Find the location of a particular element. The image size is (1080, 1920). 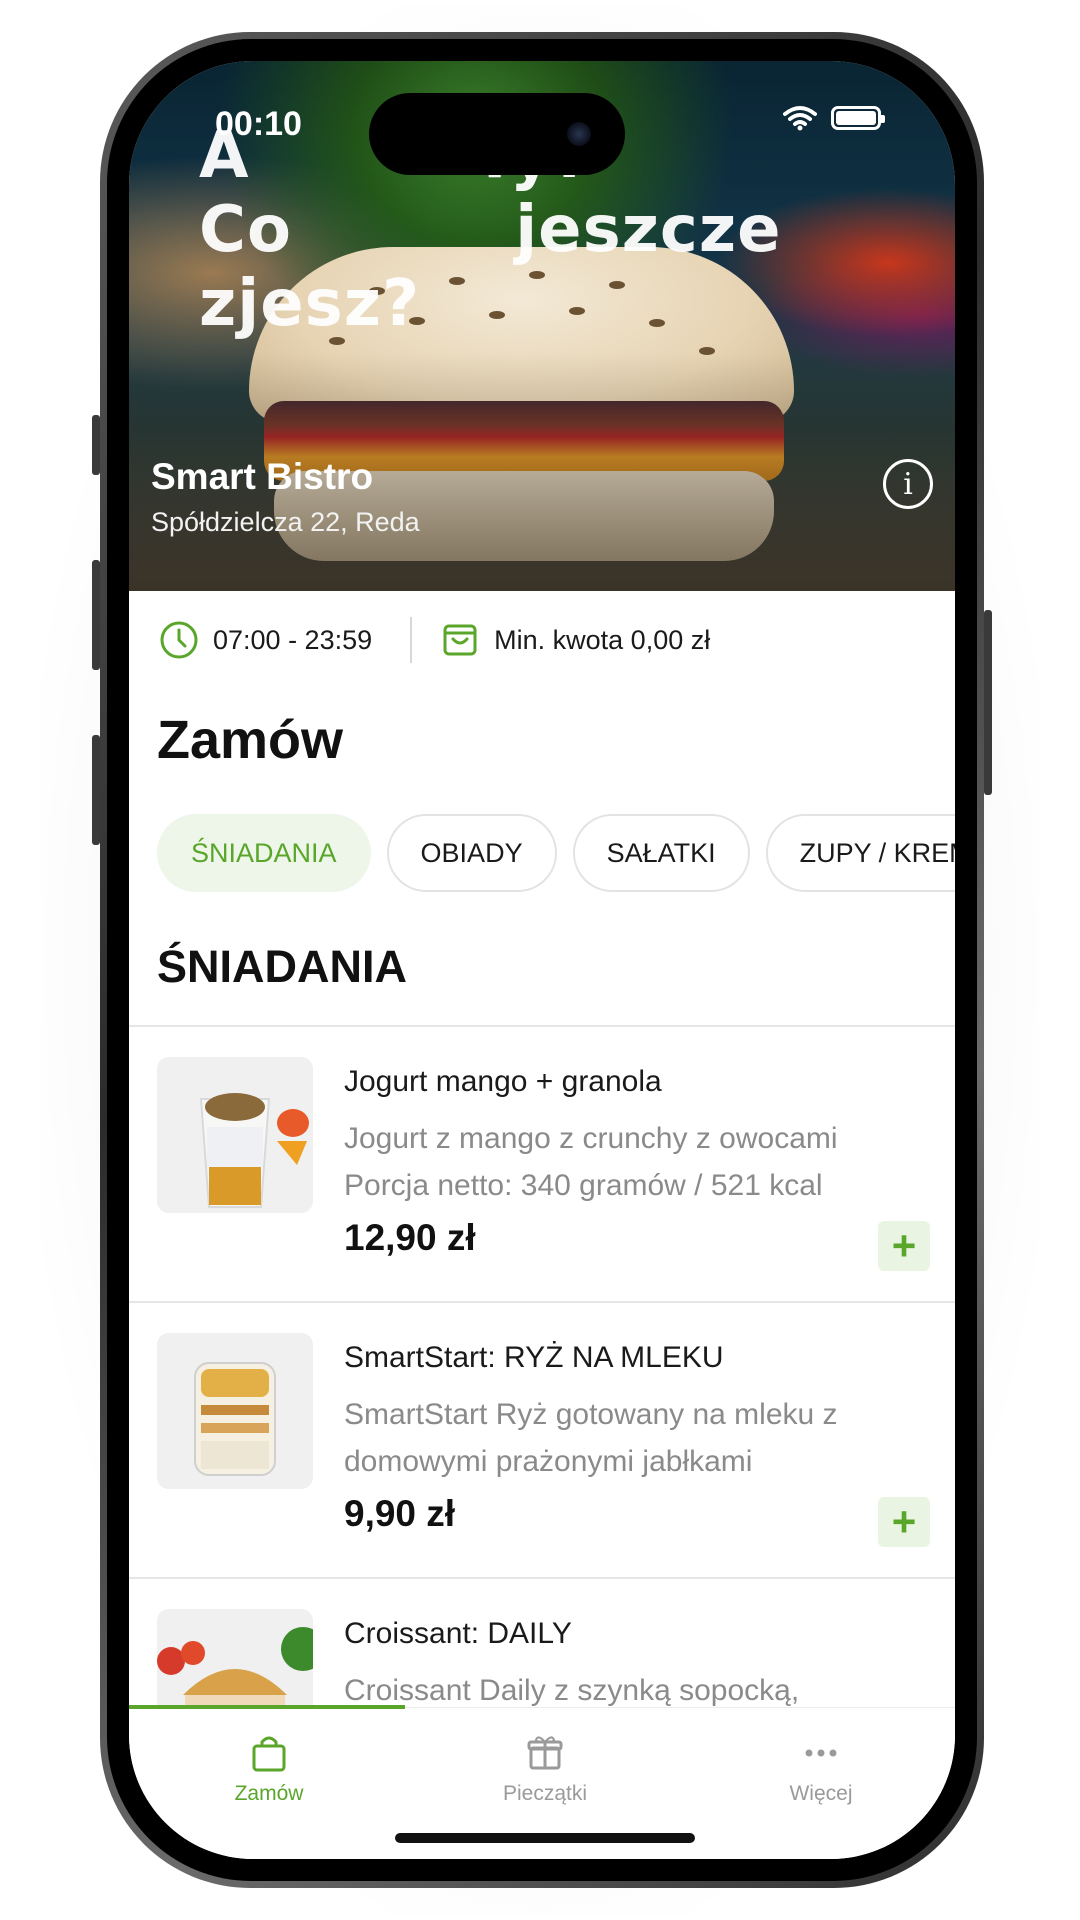

tab-label: Pieczątki is located at coordinates (545, 1793).